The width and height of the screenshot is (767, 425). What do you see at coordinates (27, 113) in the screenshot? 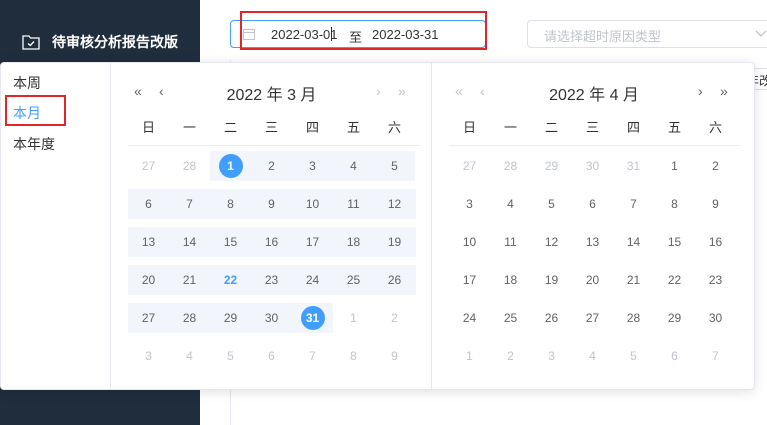
I see `shortcut-this-month: 本月` at bounding box center [27, 113].